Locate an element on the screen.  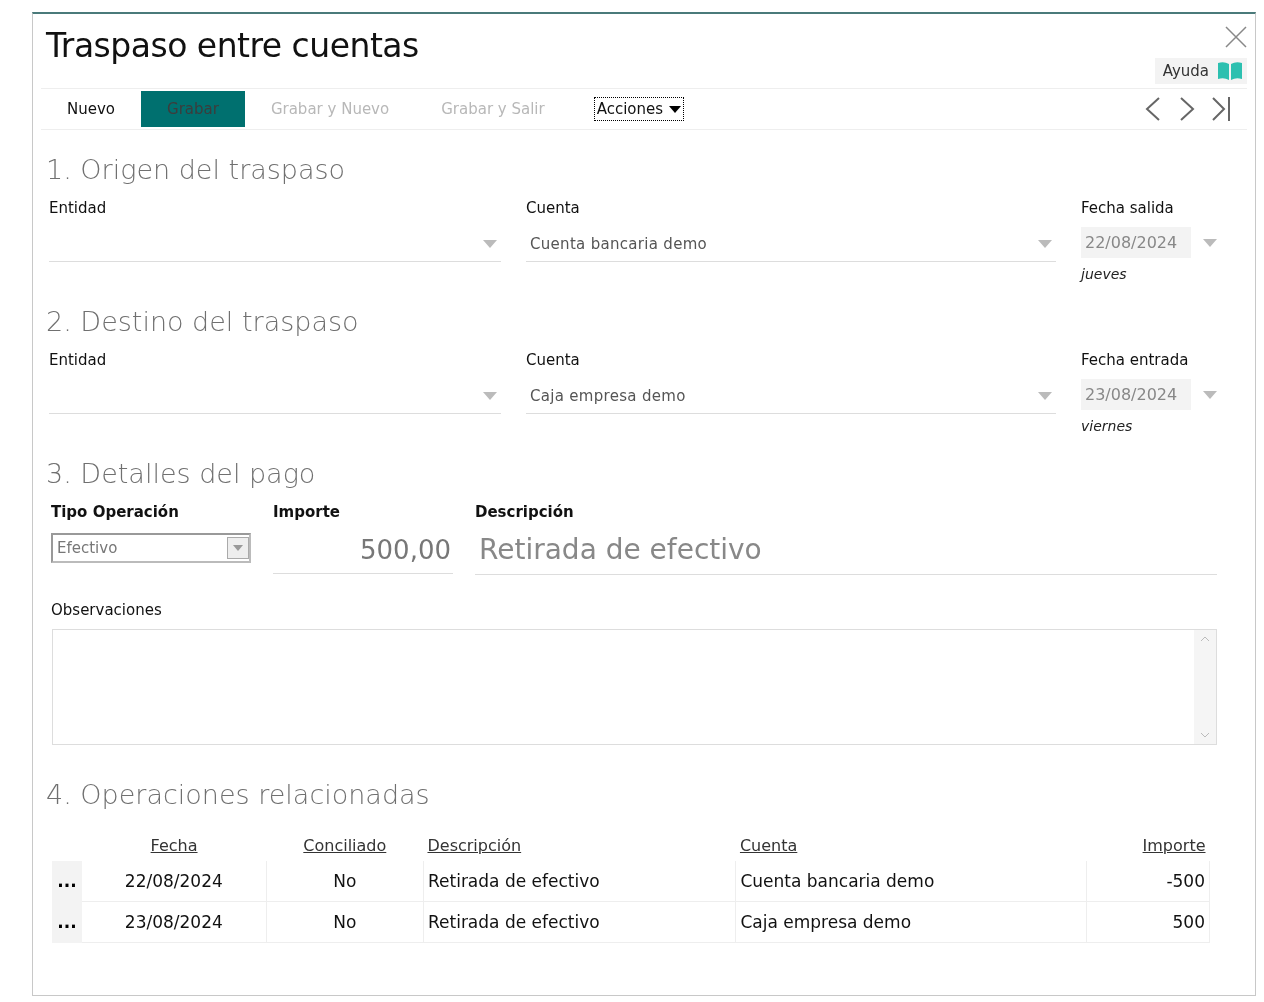
section-heading: 3. Detalles del pago is located at coordinates (181, 473).